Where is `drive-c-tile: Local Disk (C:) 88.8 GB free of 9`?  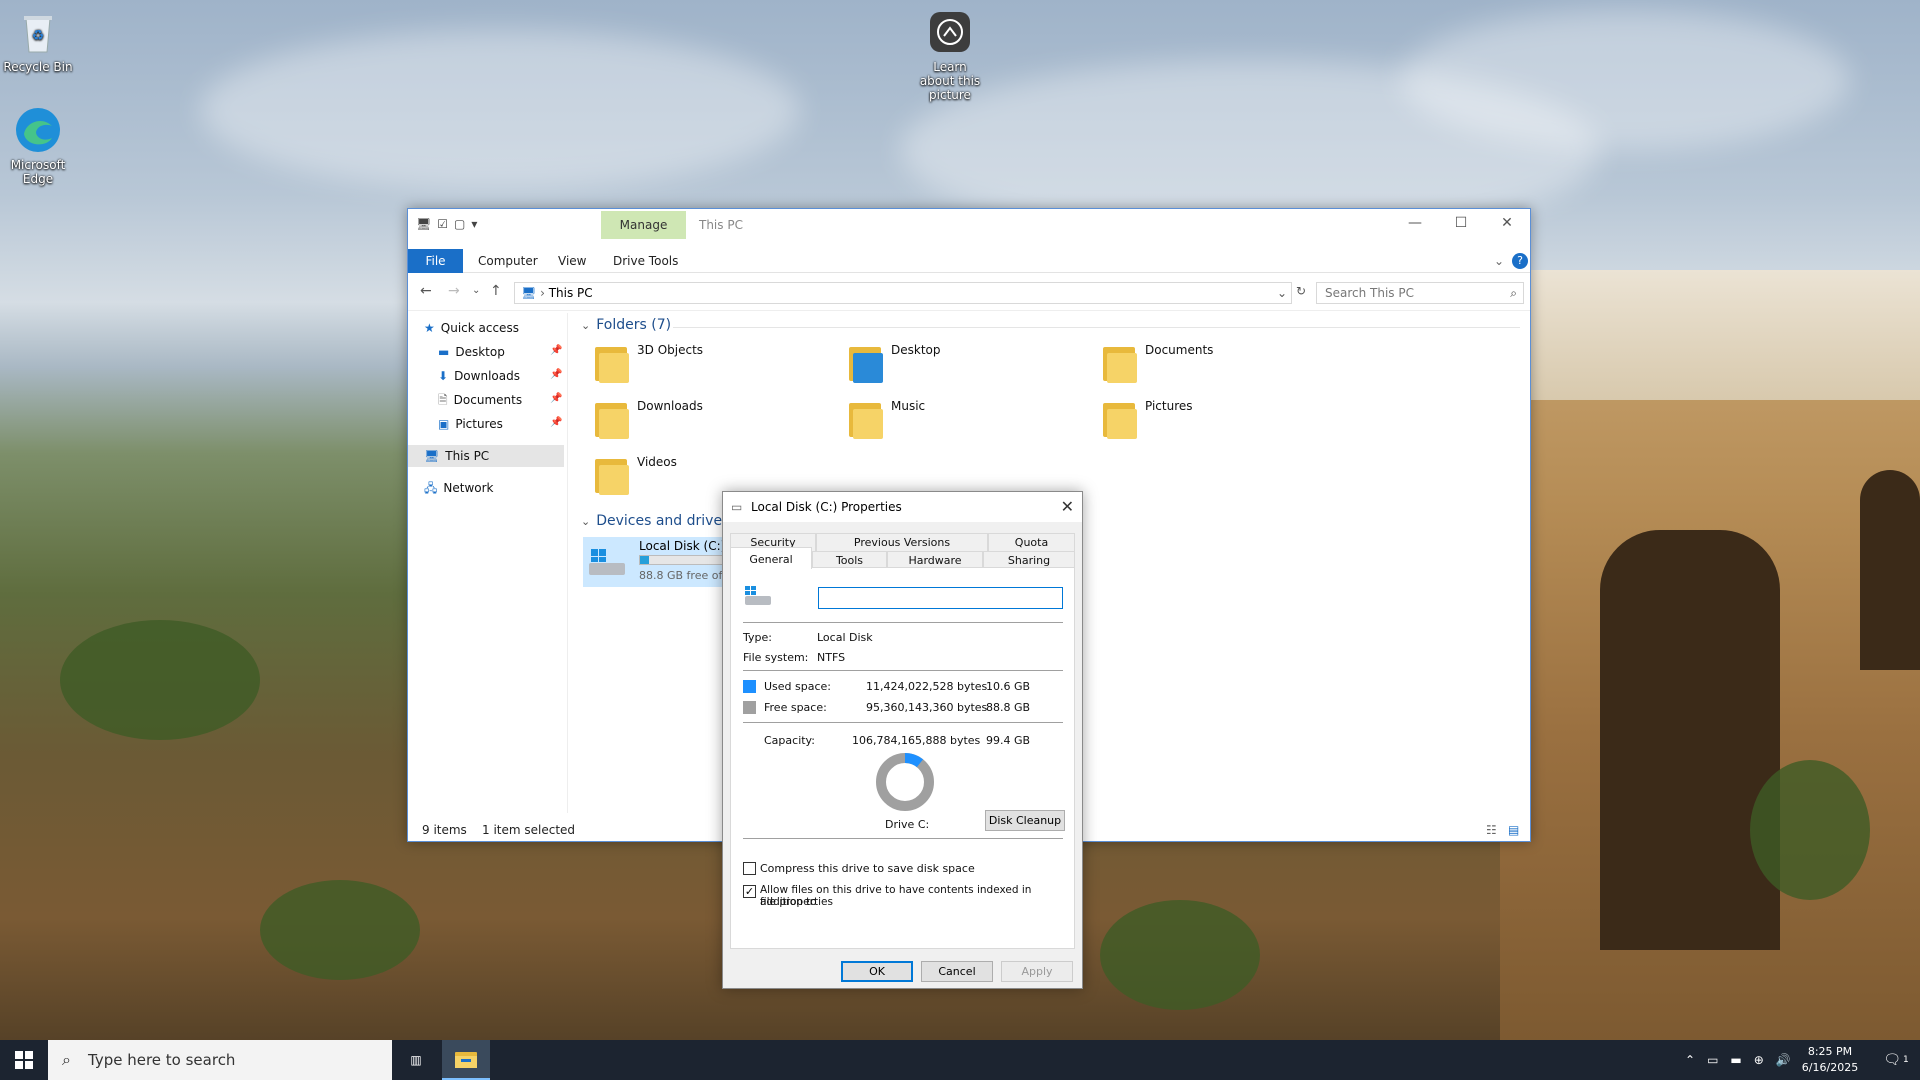
drive-c-tile: Local Disk (C:) 88.8 GB free of 9 is located at coordinates (658, 562).